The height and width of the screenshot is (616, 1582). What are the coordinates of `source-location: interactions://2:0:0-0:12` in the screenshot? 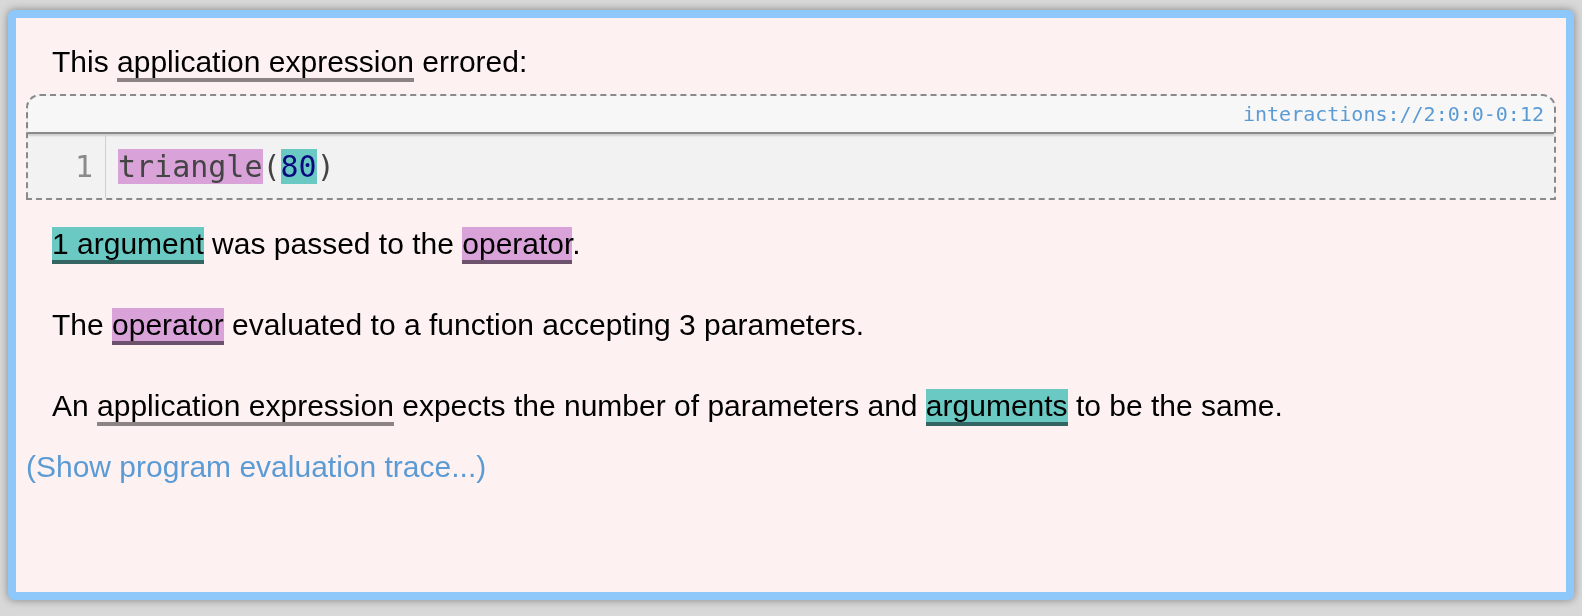 It's located at (1393, 114).